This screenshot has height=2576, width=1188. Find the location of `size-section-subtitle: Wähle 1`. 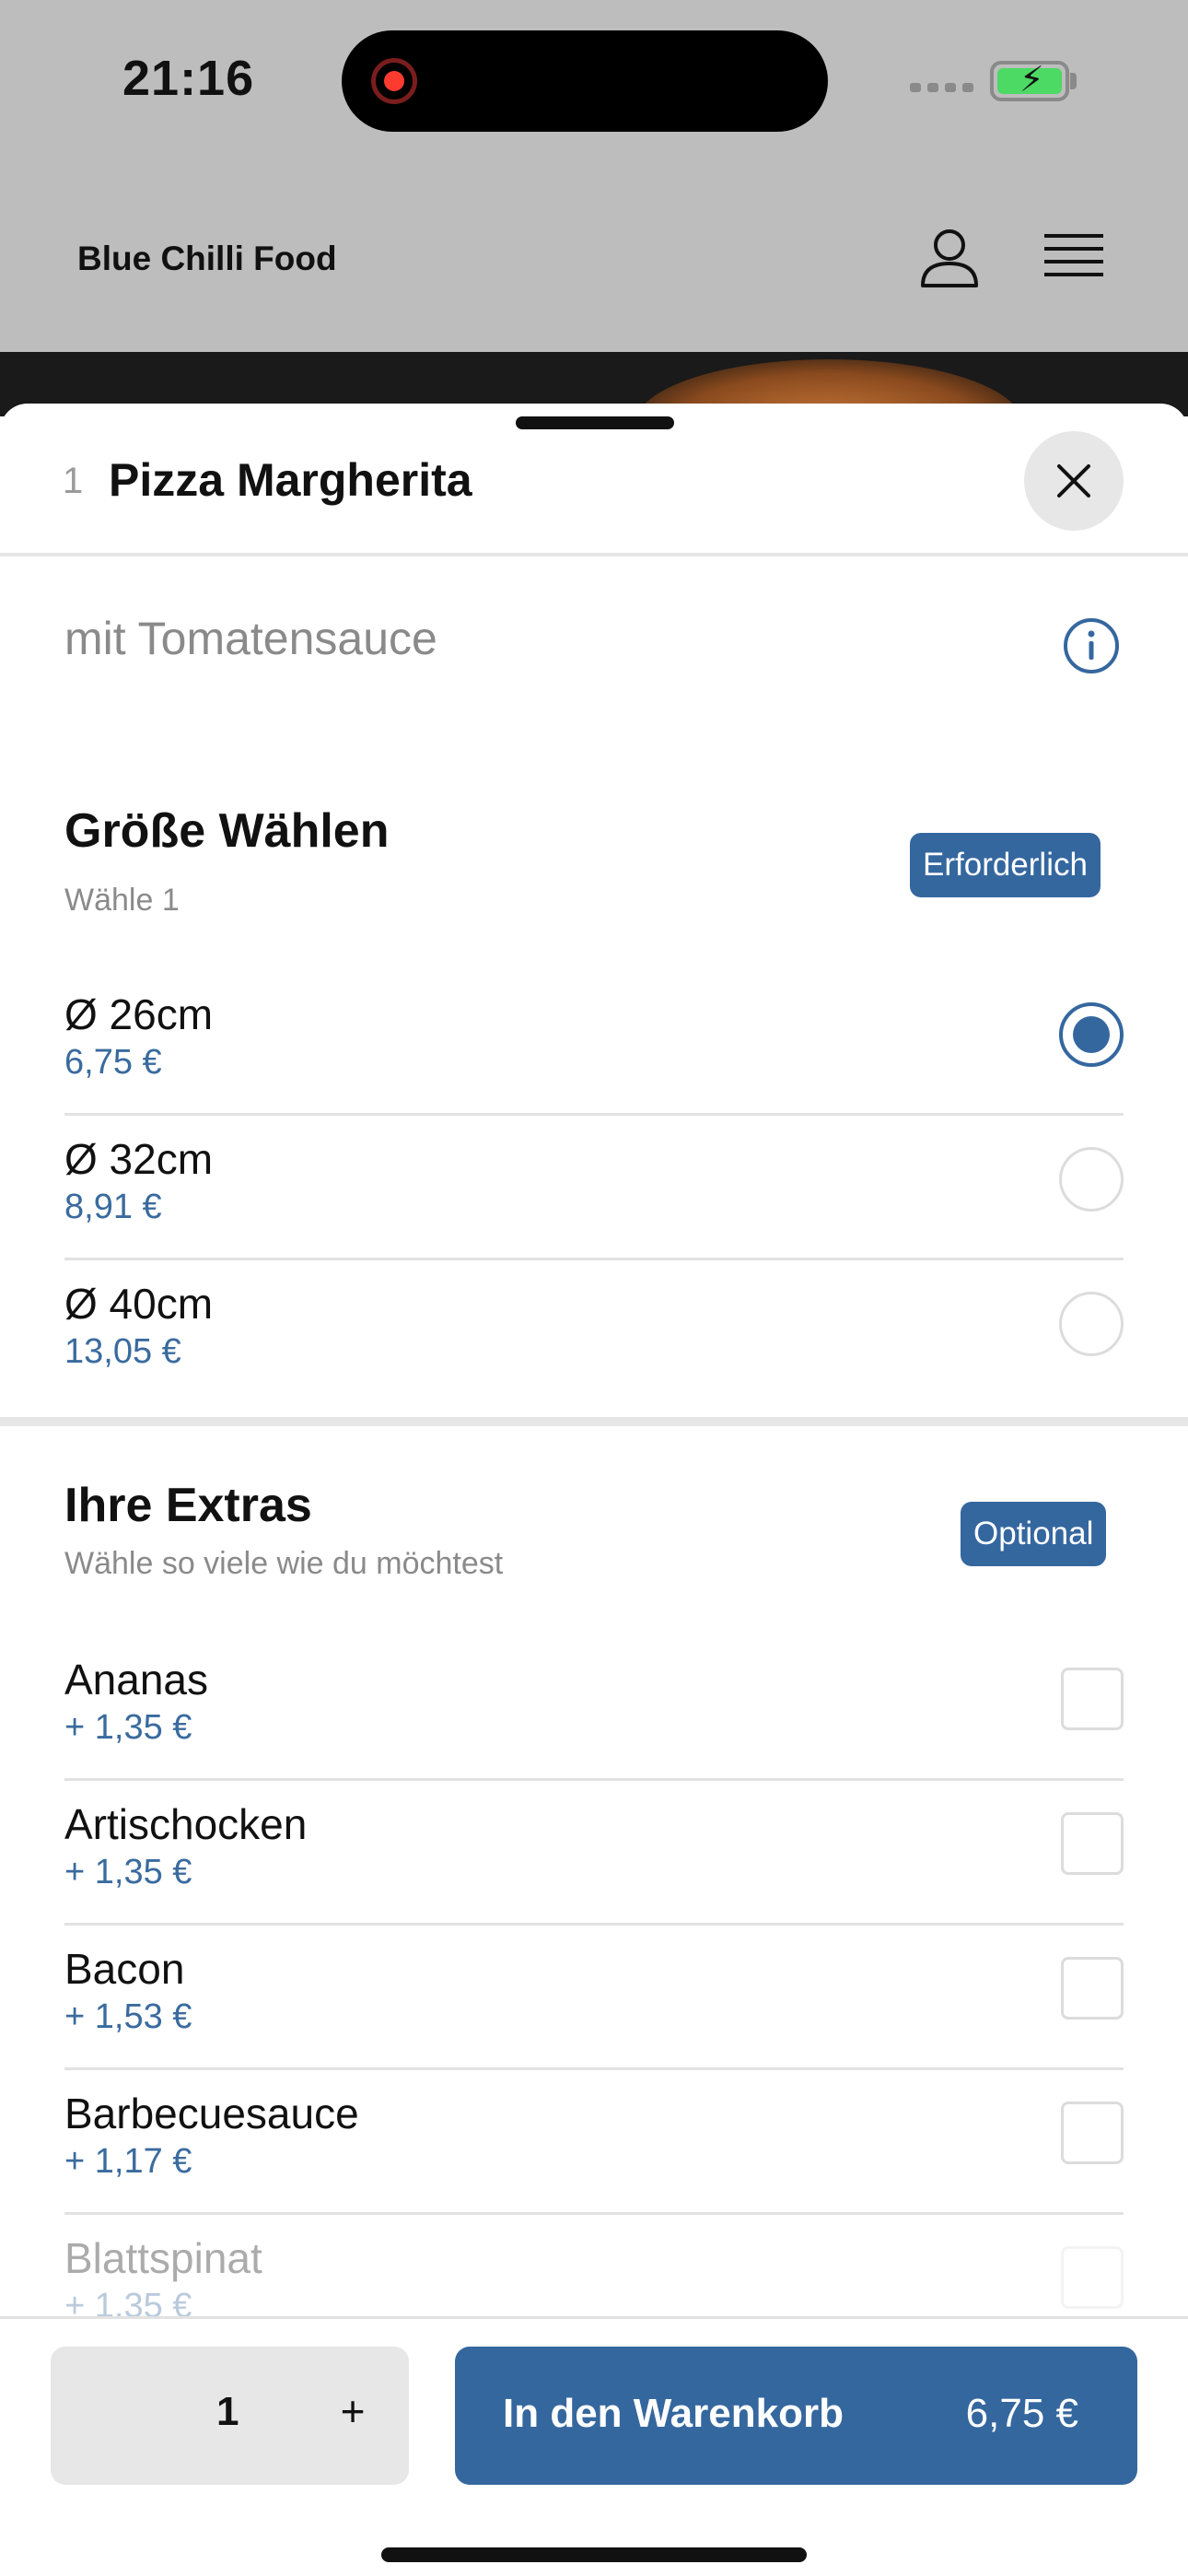

size-section-subtitle: Wähle 1 is located at coordinates (122, 901).